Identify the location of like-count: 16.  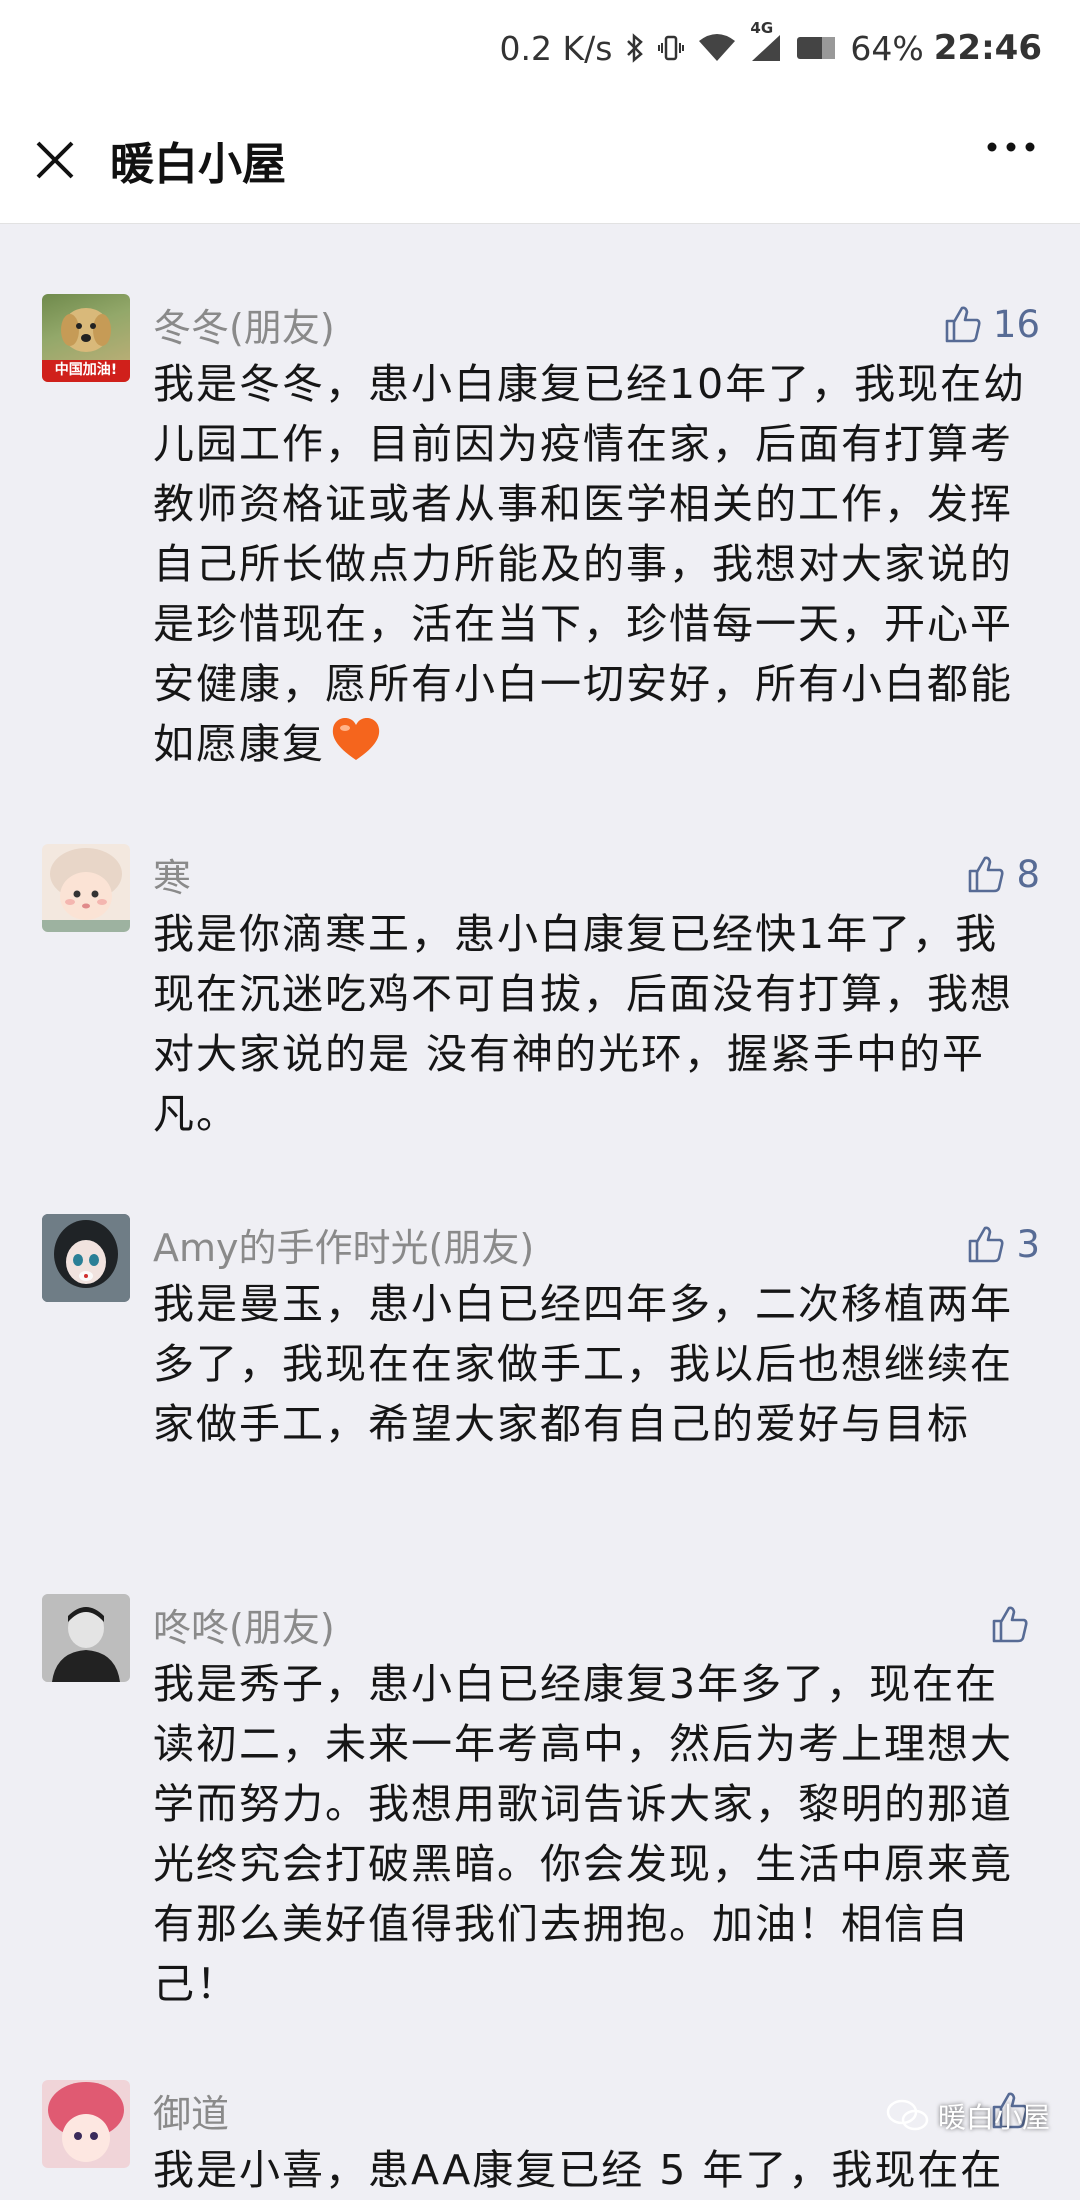
(1016, 324).